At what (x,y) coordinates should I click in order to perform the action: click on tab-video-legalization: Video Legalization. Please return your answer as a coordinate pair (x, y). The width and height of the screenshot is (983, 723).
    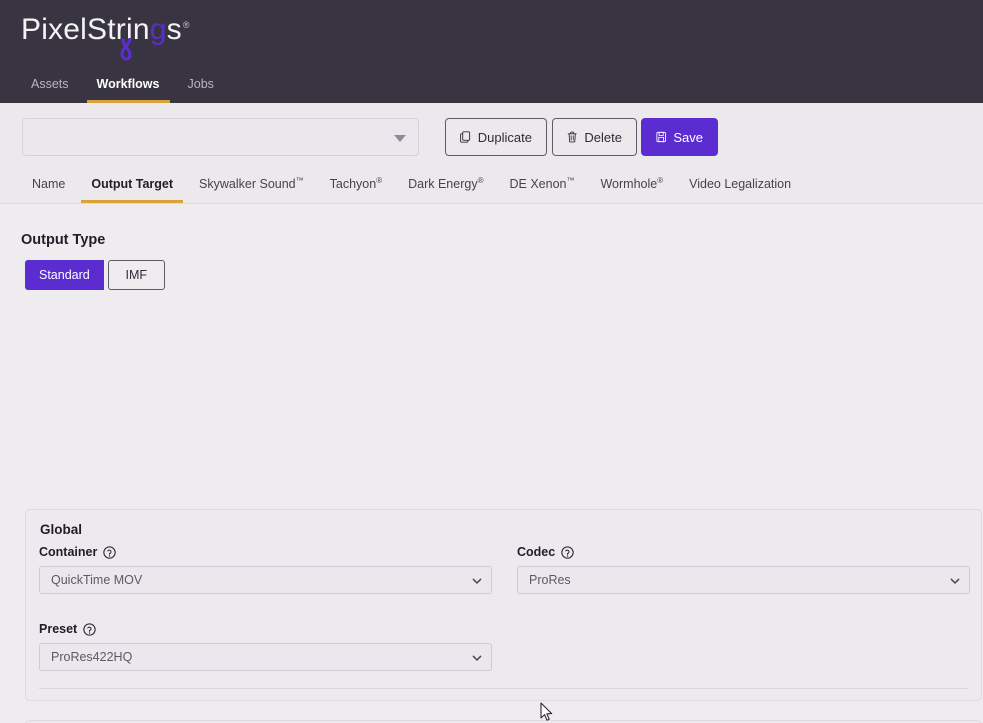
    Looking at the image, I should click on (740, 190).